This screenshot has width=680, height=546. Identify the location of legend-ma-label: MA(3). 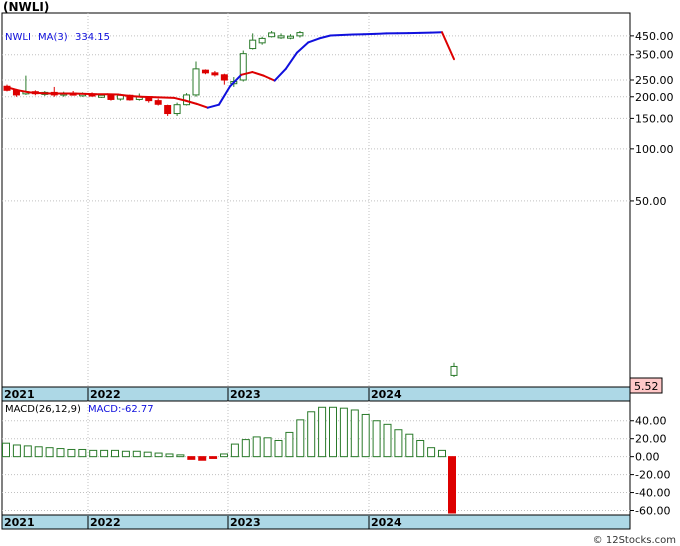
(53, 37).